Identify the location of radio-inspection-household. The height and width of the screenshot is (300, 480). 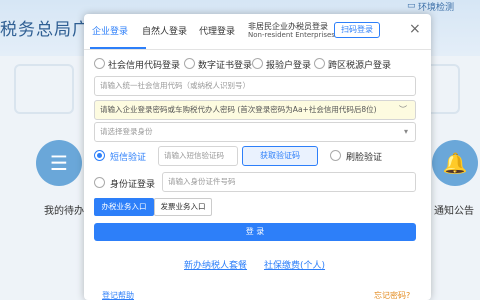
(257, 63).